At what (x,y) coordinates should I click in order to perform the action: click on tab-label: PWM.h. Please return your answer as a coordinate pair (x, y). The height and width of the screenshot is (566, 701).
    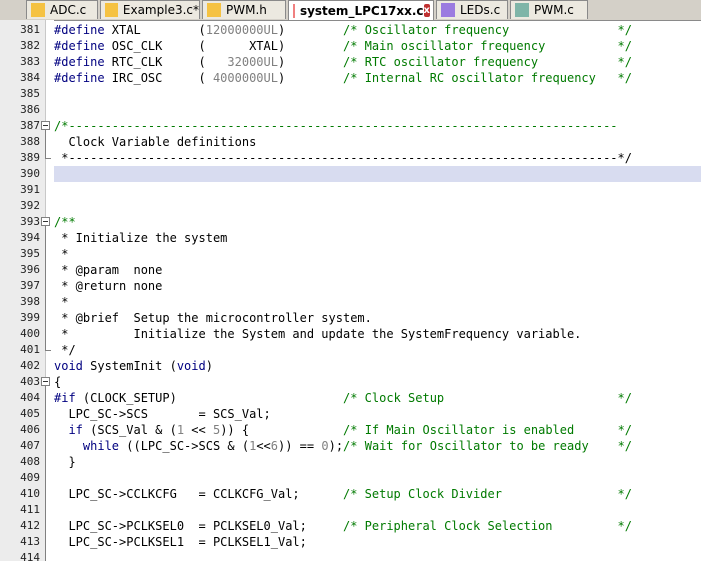
    Looking at the image, I should click on (246, 10).